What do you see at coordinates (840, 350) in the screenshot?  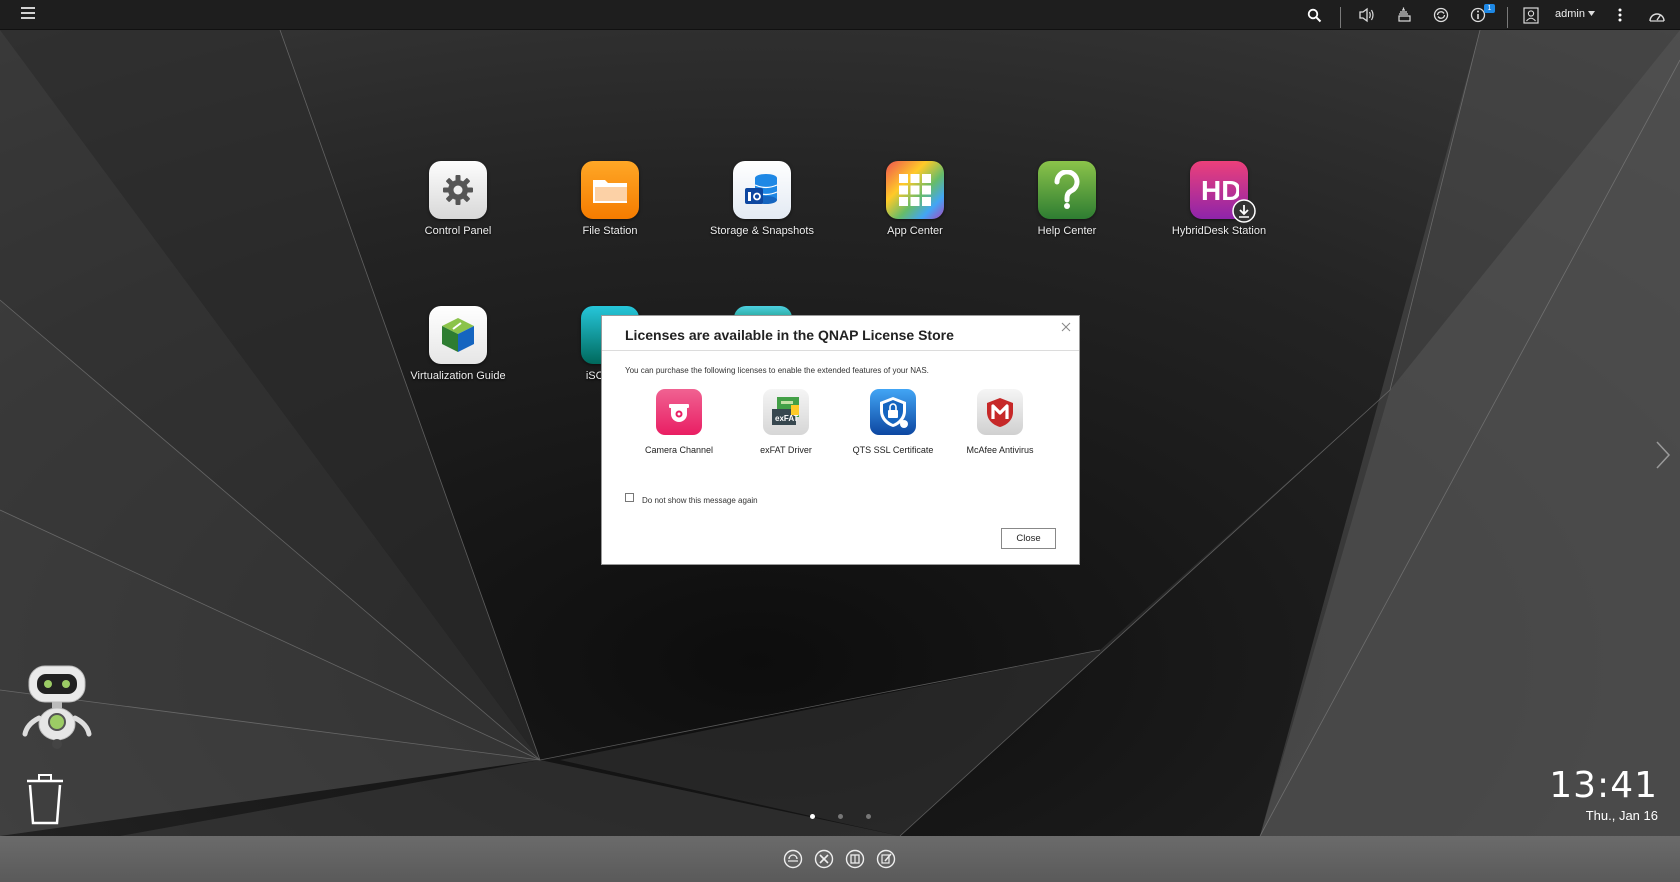 I see `divider` at bounding box center [840, 350].